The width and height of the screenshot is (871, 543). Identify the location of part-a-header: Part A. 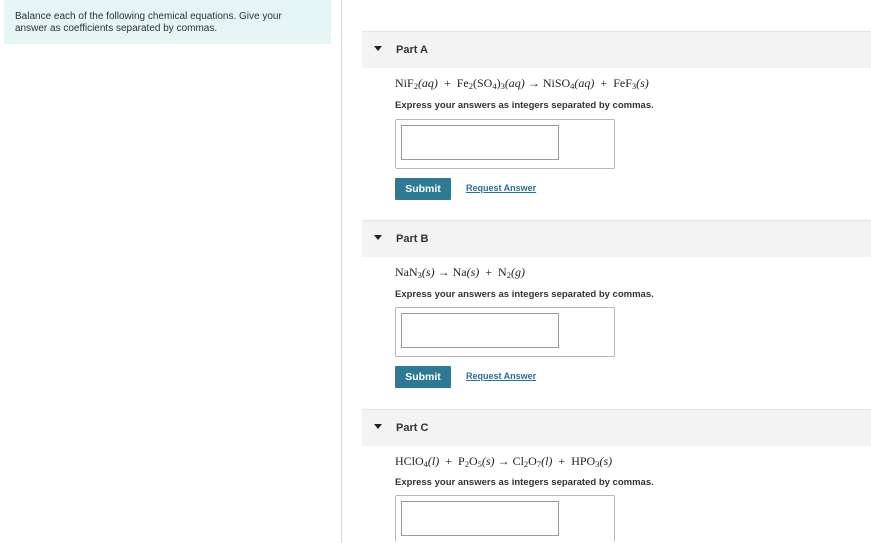
(616, 49).